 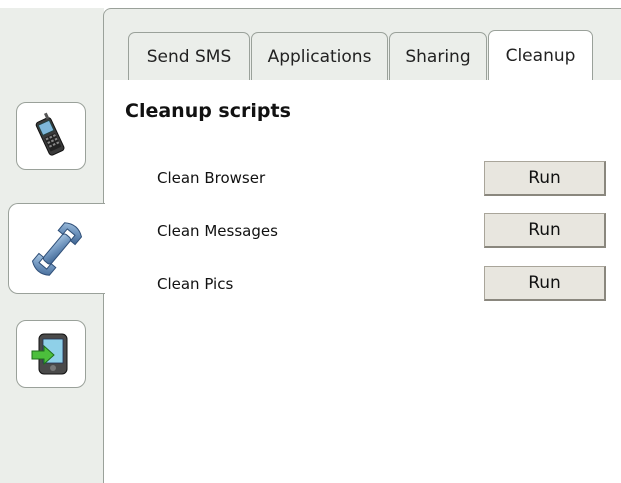 I want to click on section-title: Cleanup scripts, so click(x=208, y=111).